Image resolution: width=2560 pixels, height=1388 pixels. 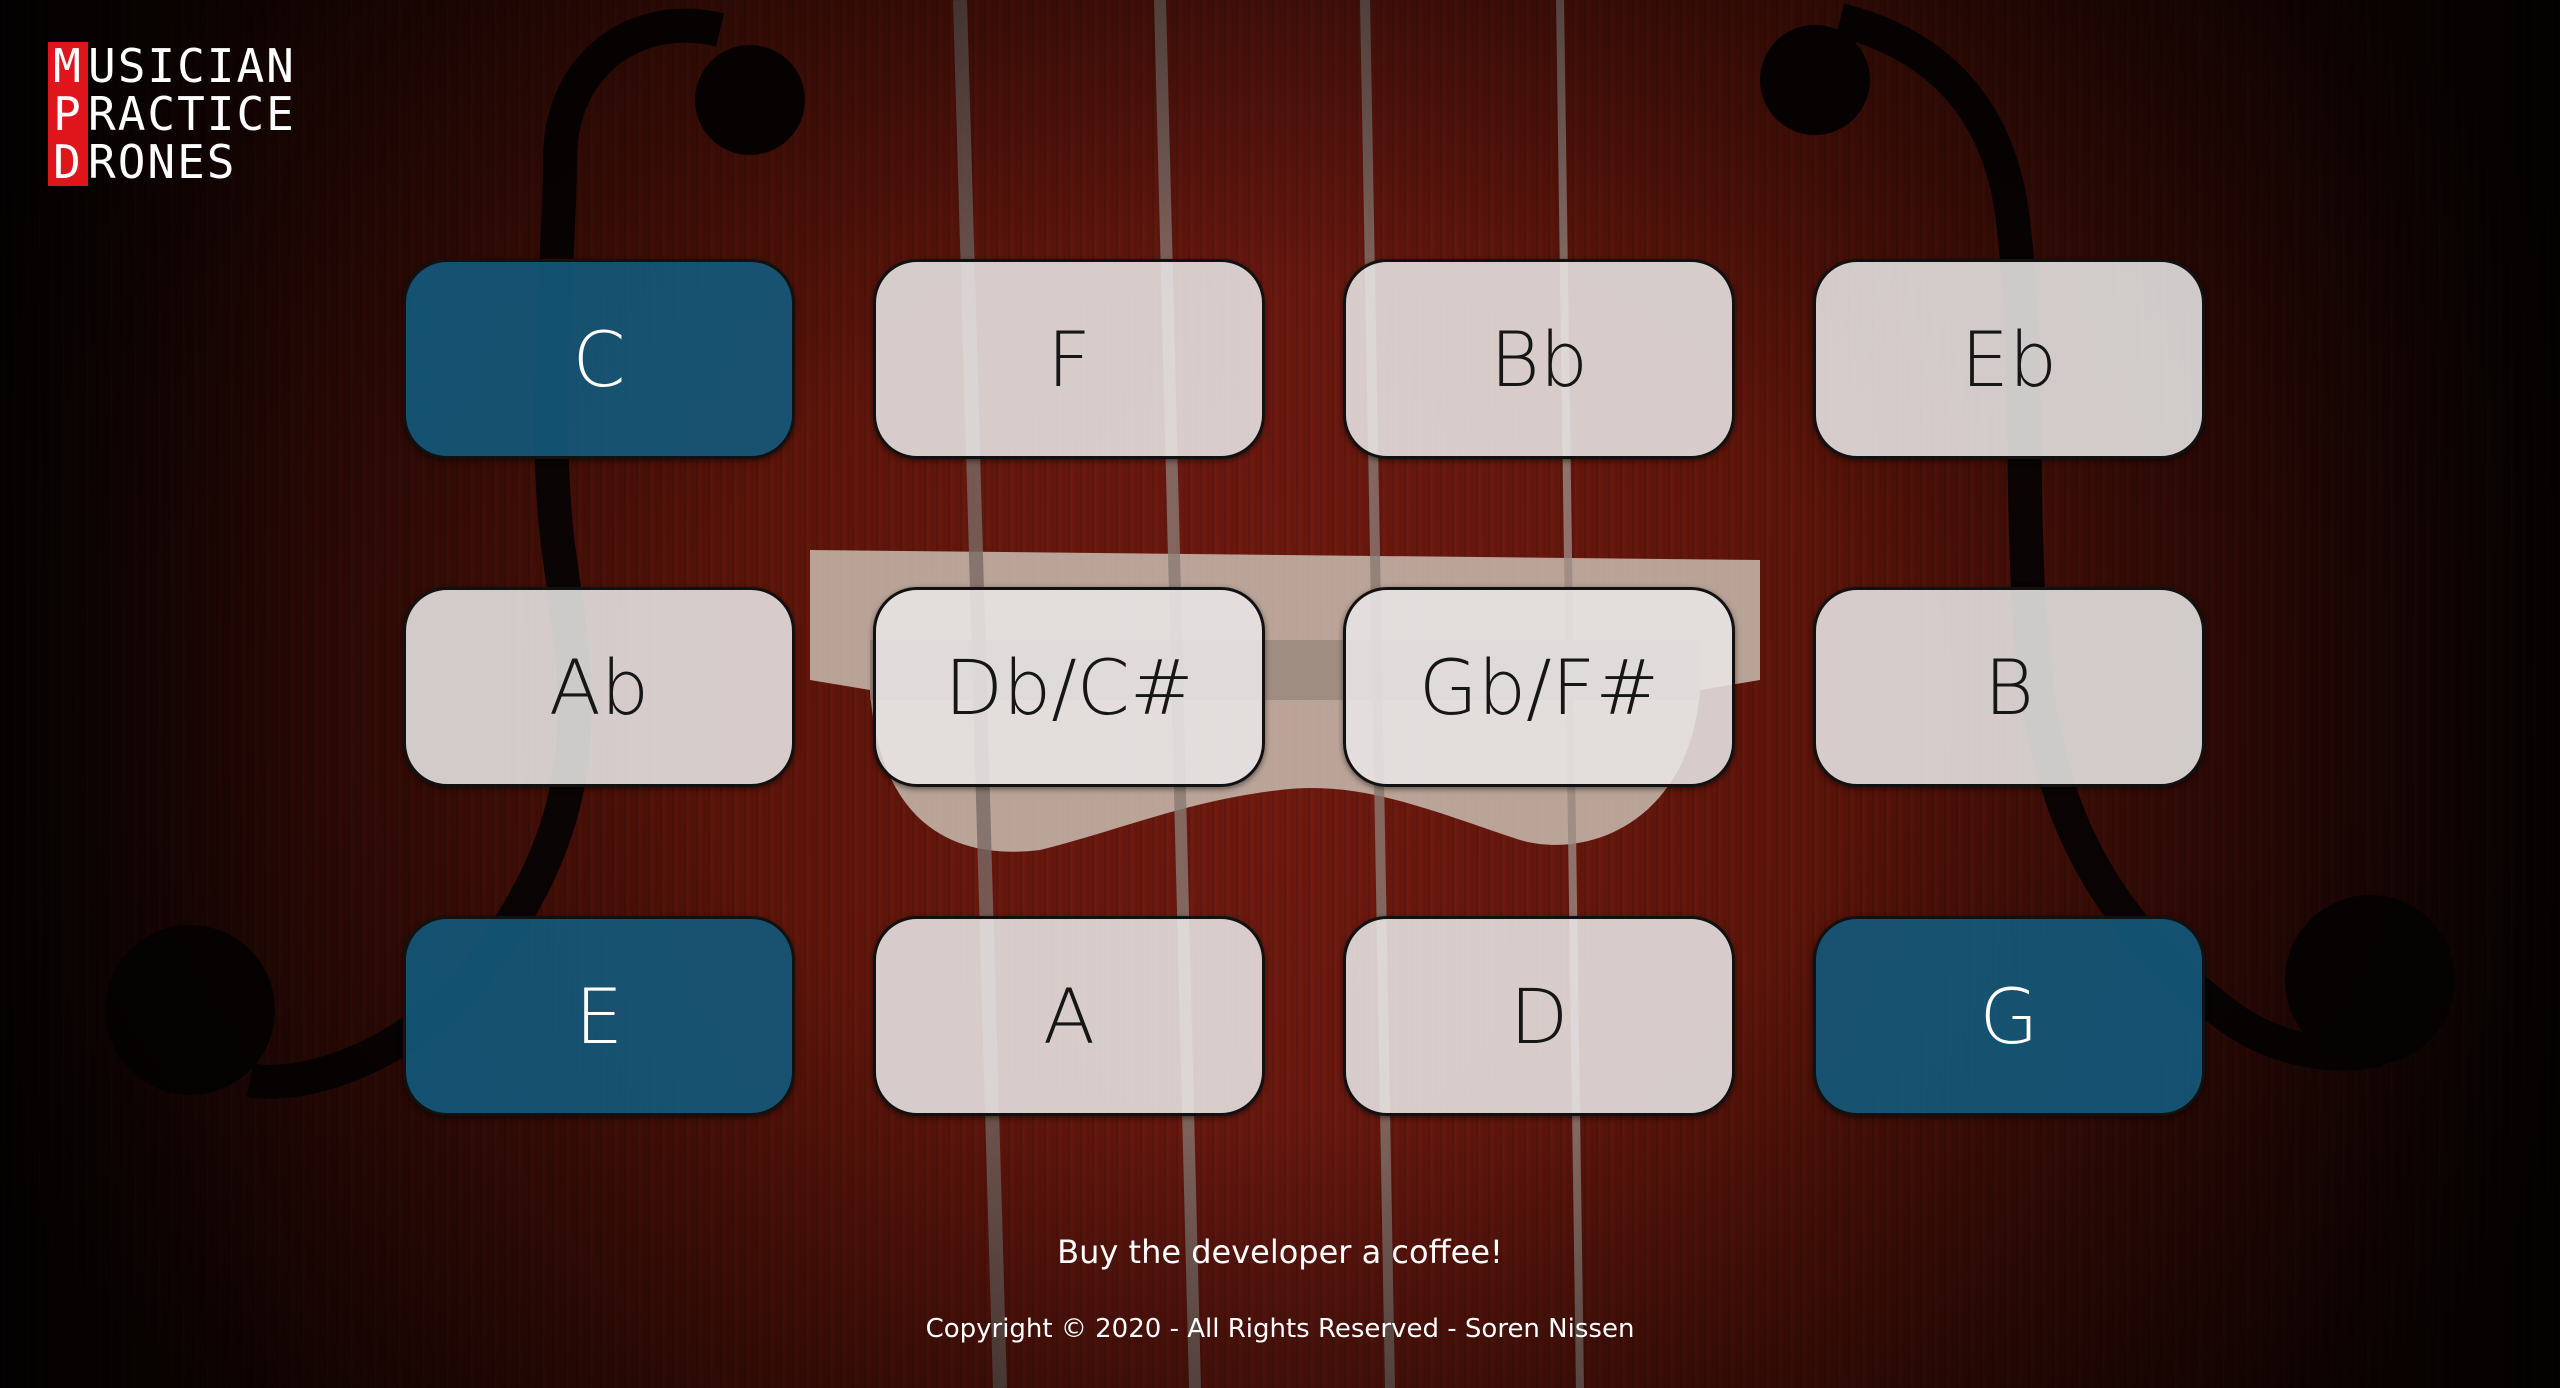 What do you see at coordinates (2009, 1016) in the screenshot?
I see `key-button-g: G` at bounding box center [2009, 1016].